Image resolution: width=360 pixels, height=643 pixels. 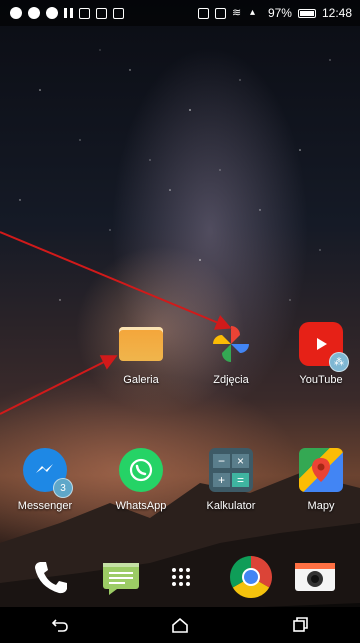 I want to click on navigation-bar, so click(x=180, y=625).